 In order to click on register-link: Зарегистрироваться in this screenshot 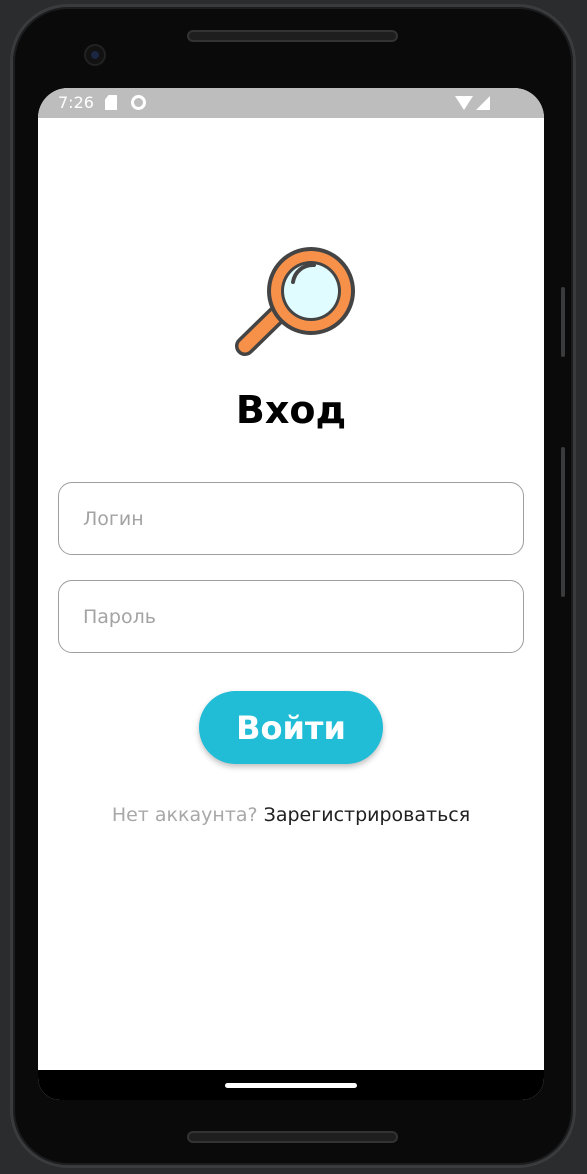, I will do `click(367, 815)`.